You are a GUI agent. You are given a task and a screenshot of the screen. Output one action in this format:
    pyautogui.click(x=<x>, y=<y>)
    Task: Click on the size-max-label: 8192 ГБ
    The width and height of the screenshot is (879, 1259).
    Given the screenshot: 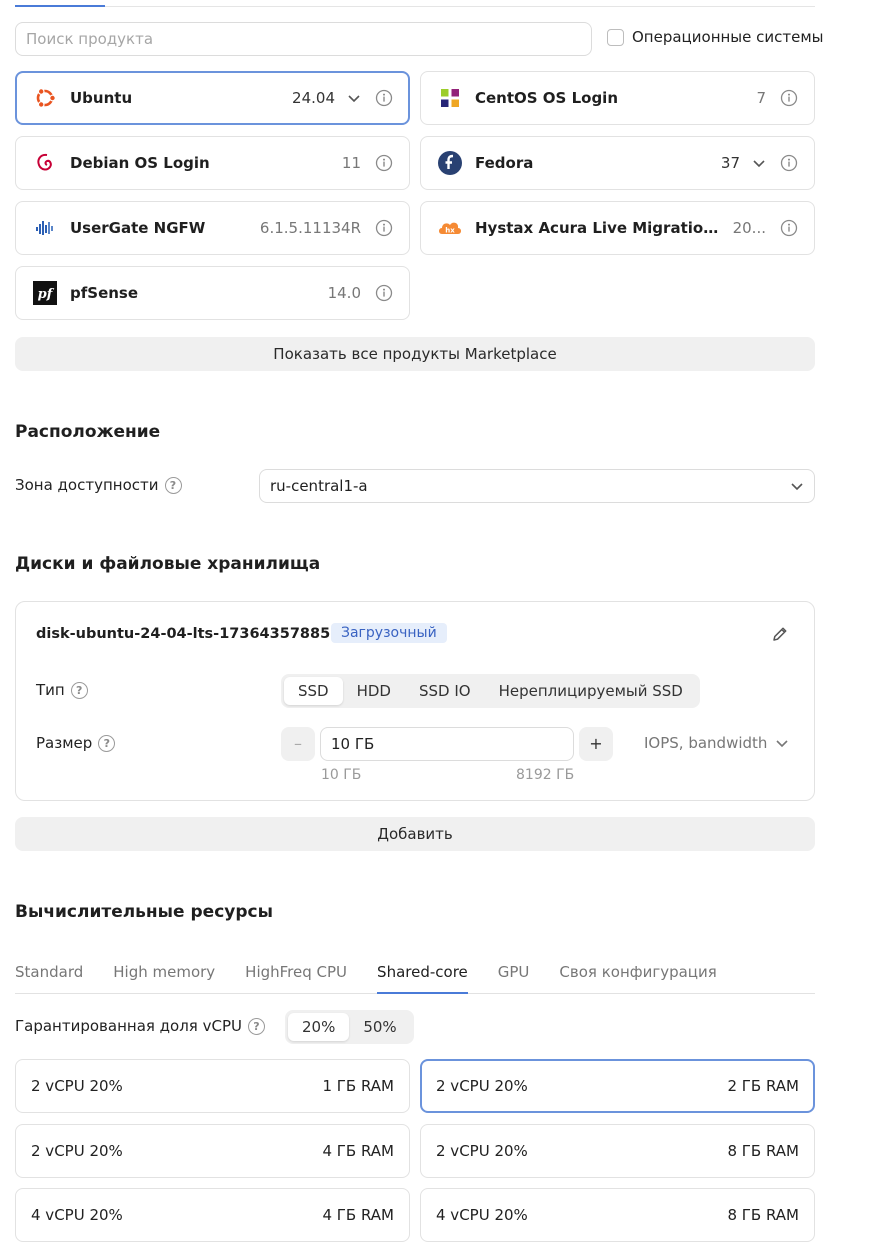 What is the action you would take?
    pyautogui.click(x=545, y=775)
    